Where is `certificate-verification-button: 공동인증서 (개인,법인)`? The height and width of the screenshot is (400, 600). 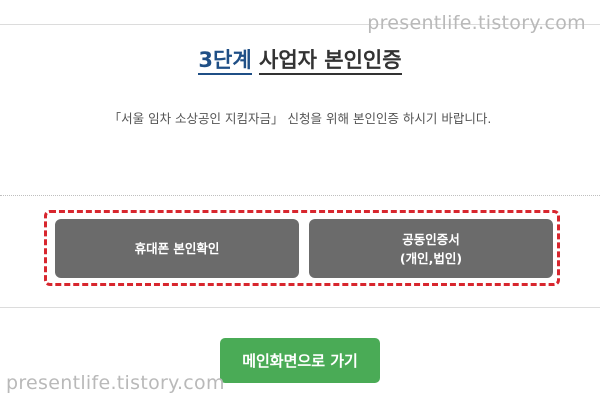 certificate-verification-button: 공동인증서 (개인,법인) is located at coordinates (431, 248).